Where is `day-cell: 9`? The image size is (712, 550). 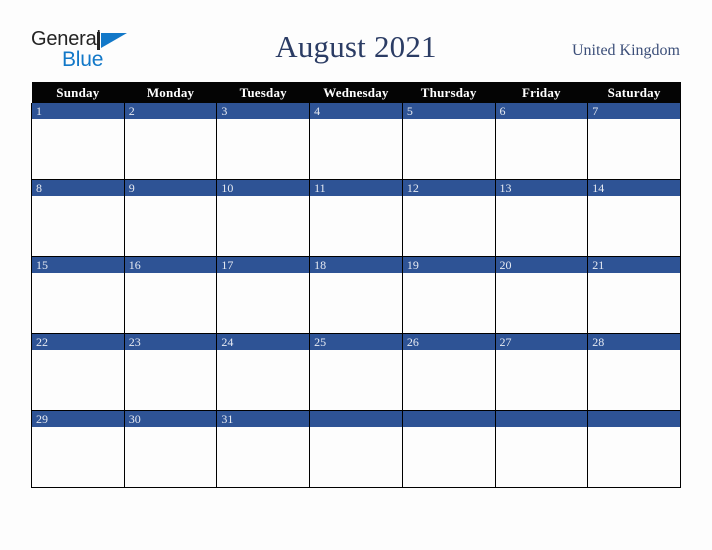 day-cell: 9 is located at coordinates (170, 218).